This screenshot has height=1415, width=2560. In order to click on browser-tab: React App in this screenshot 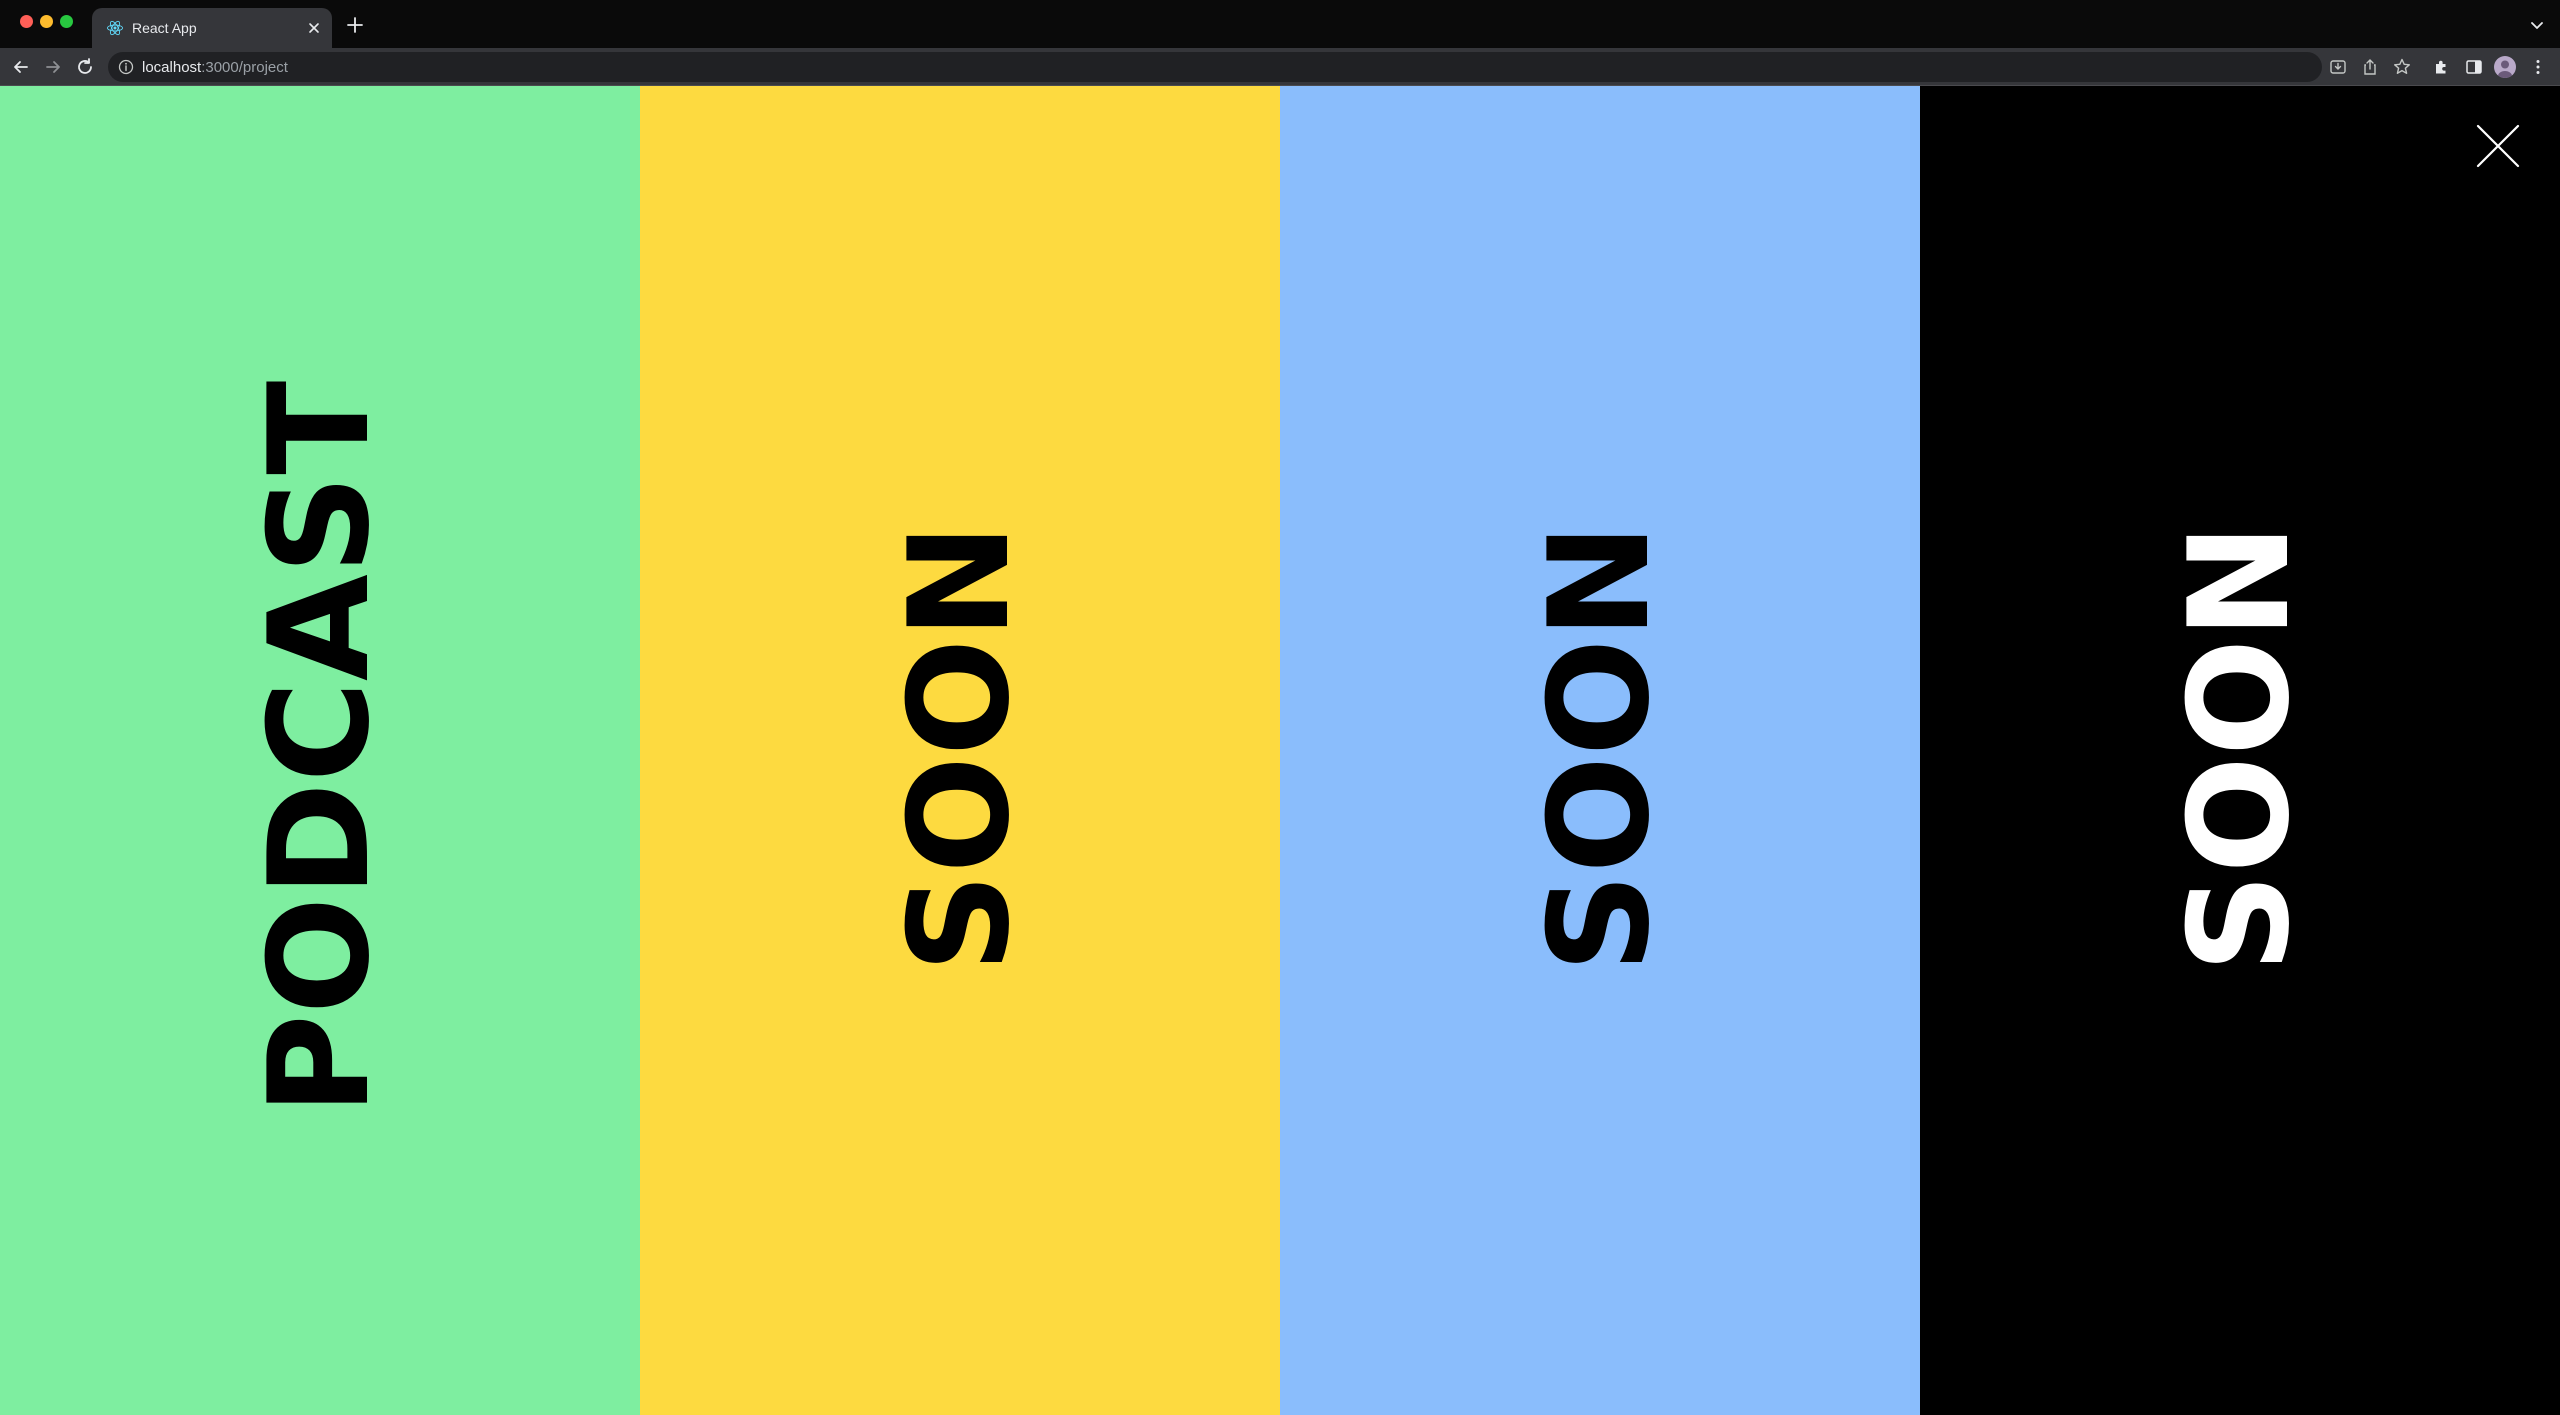, I will do `click(212, 28)`.